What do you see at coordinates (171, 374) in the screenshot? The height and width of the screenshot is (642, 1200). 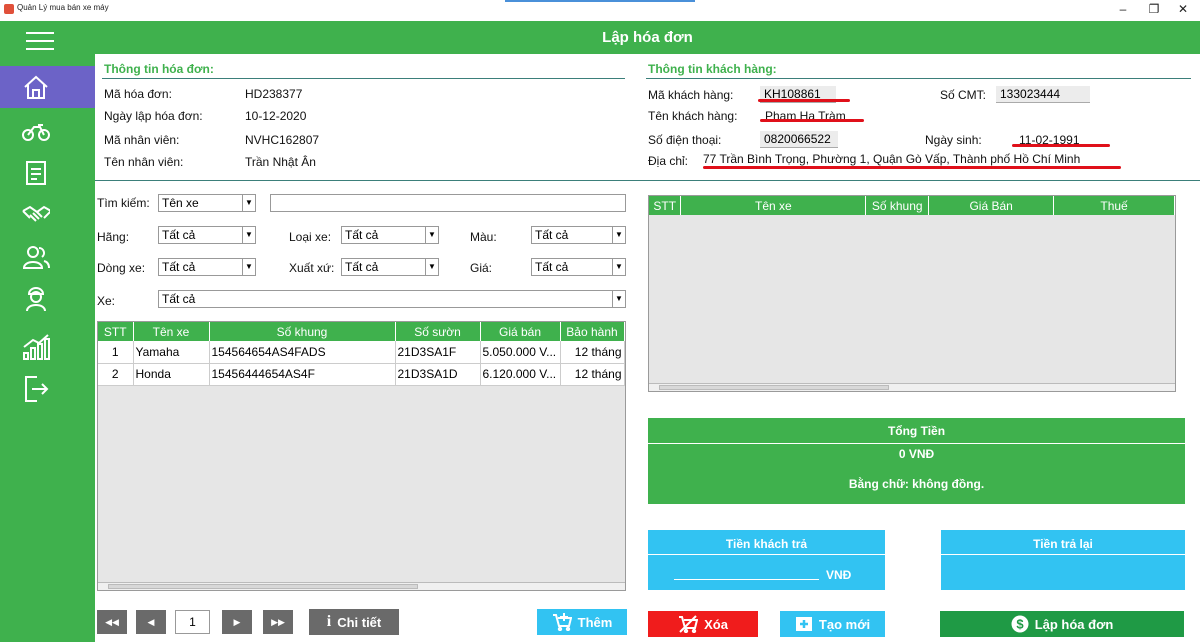 I see `cell-bike-name: Honda` at bounding box center [171, 374].